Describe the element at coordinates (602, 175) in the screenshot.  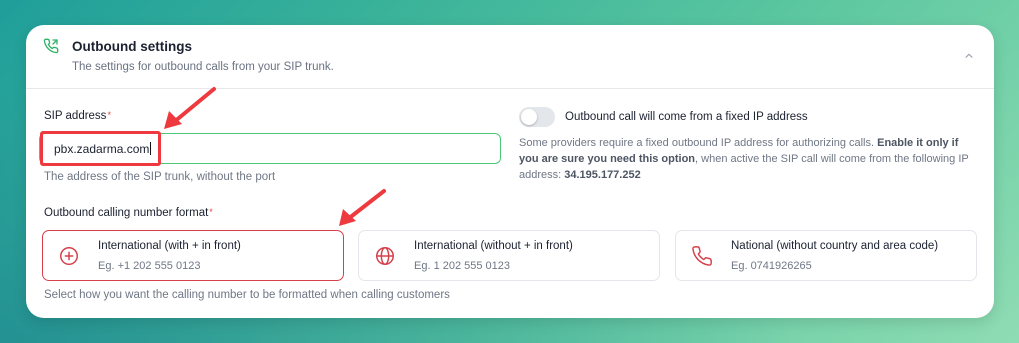
I see `fixed-ip-address: 34.195.177.252` at that location.